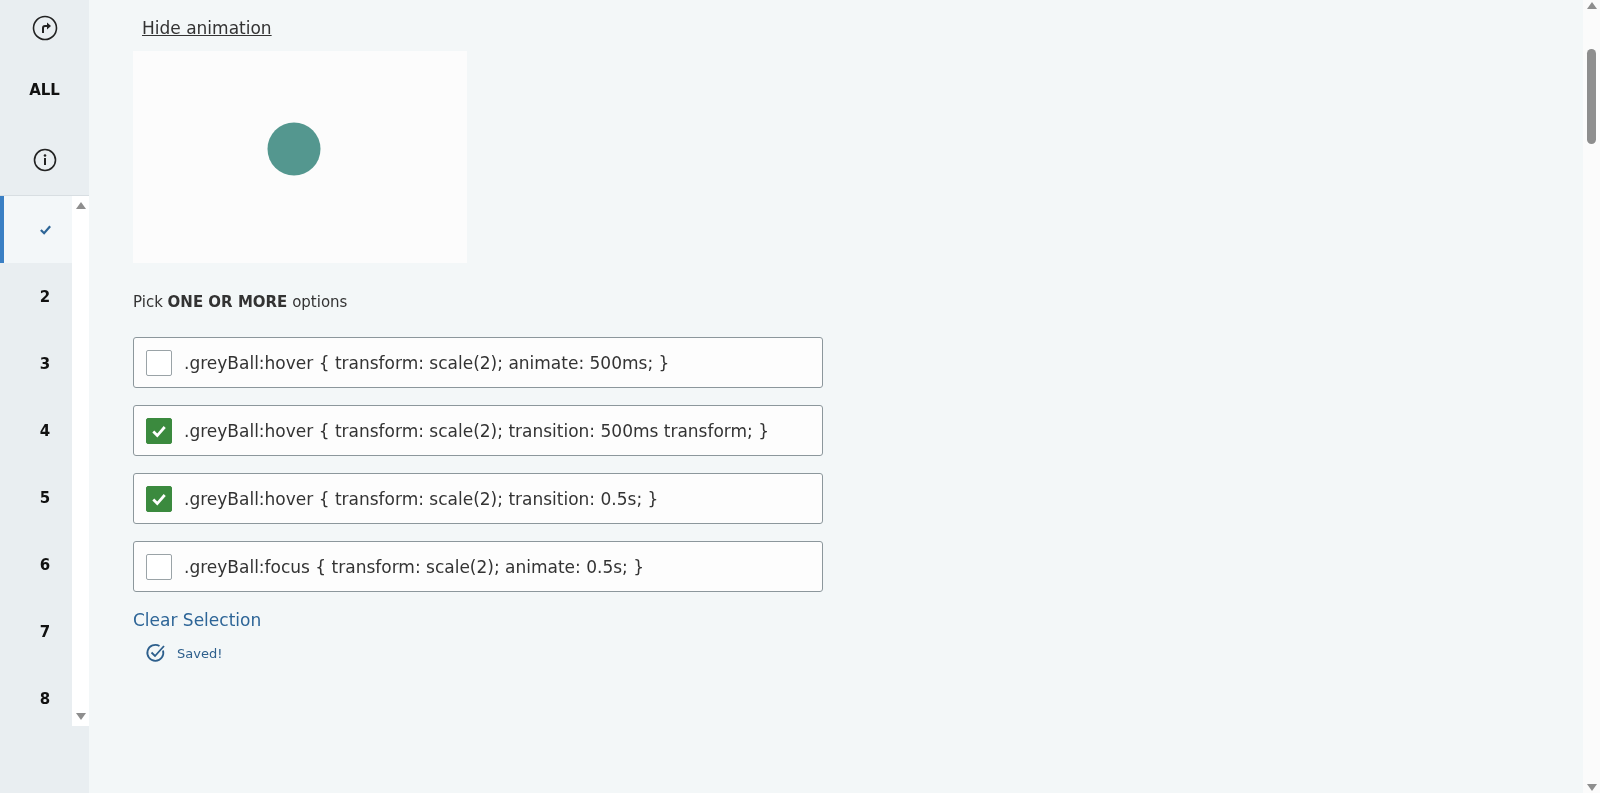 The image size is (1600, 793). What do you see at coordinates (156, 653) in the screenshot?
I see `check-circle-icon` at bounding box center [156, 653].